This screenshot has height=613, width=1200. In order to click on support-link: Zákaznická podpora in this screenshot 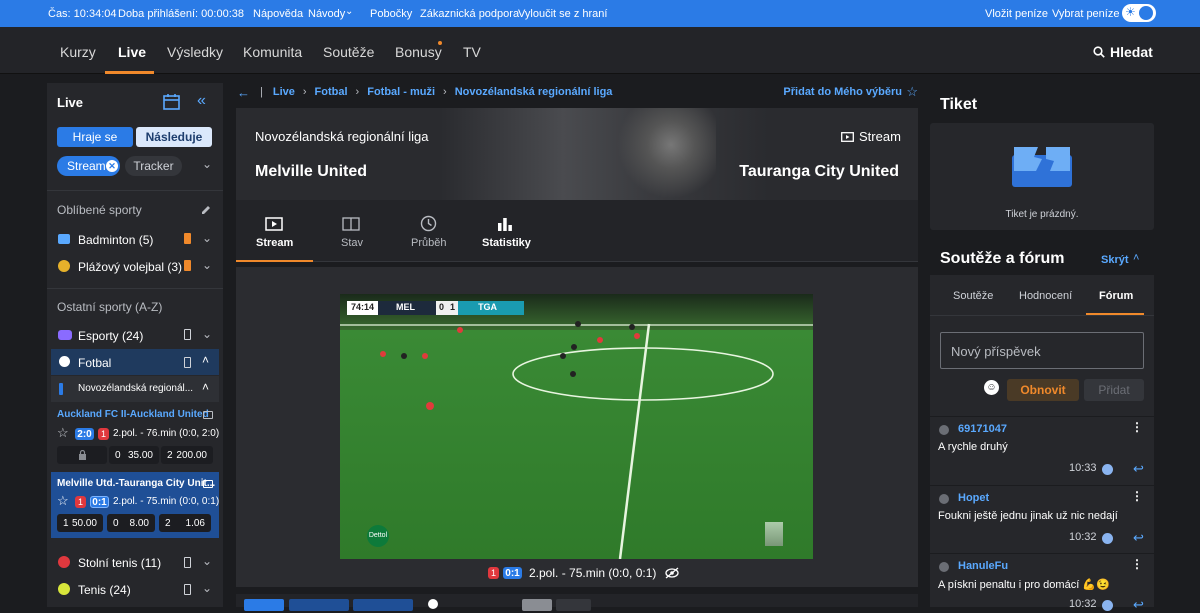, I will do `click(469, 14)`.